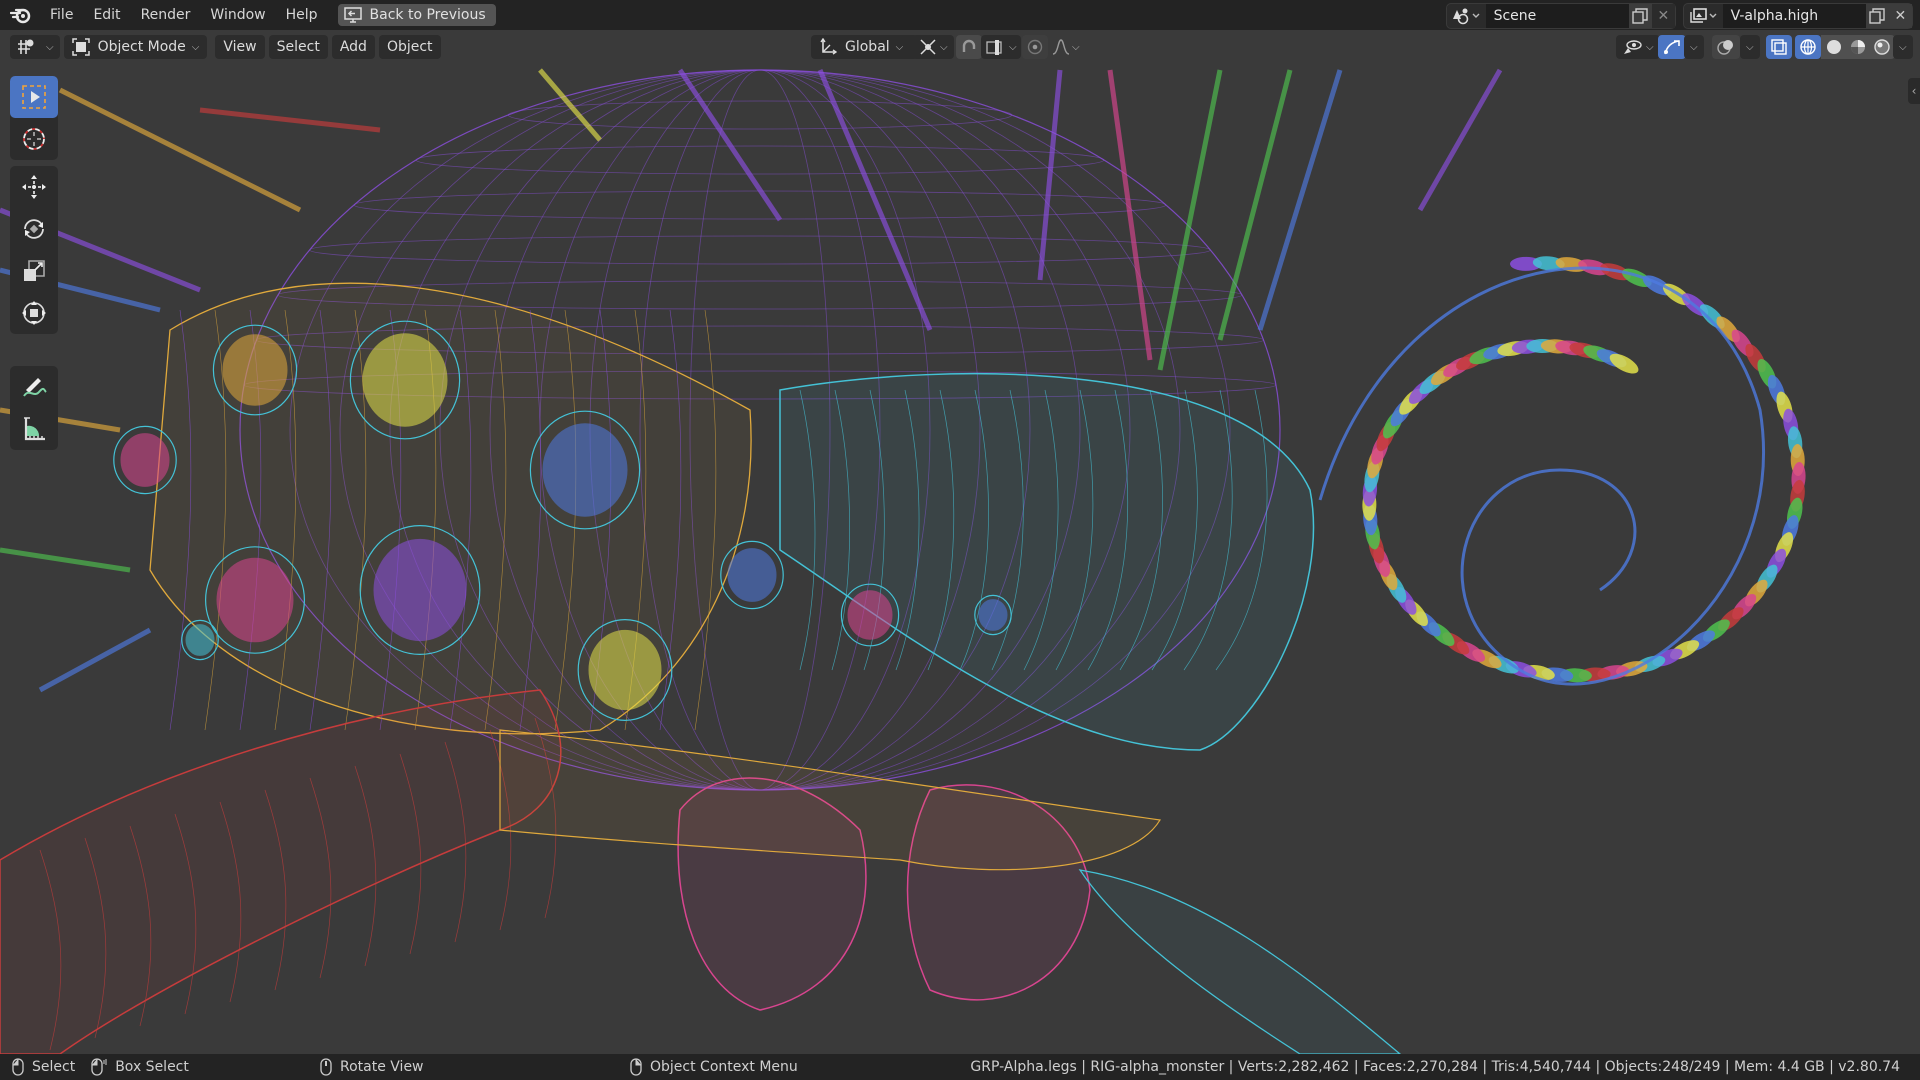  Describe the element at coordinates (1882, 47) in the screenshot. I see `rendered-shading-icon` at that location.